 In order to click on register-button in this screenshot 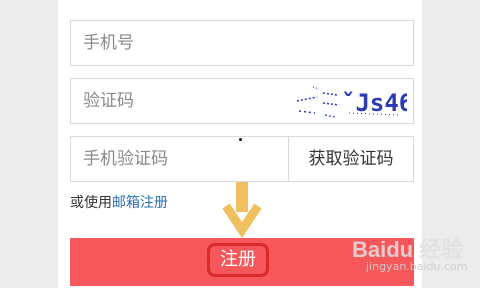, I will do `click(242, 262)`.